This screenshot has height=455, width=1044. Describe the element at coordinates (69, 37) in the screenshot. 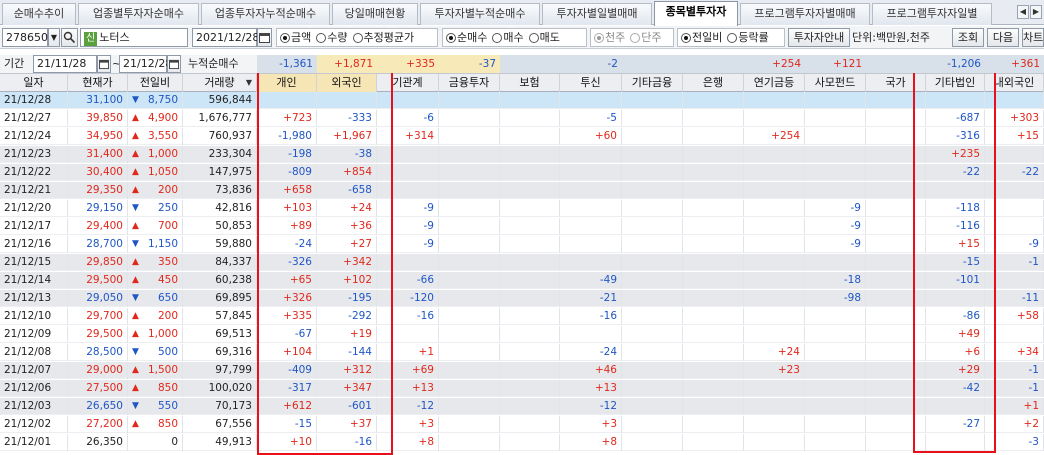

I see `search-icon` at that location.